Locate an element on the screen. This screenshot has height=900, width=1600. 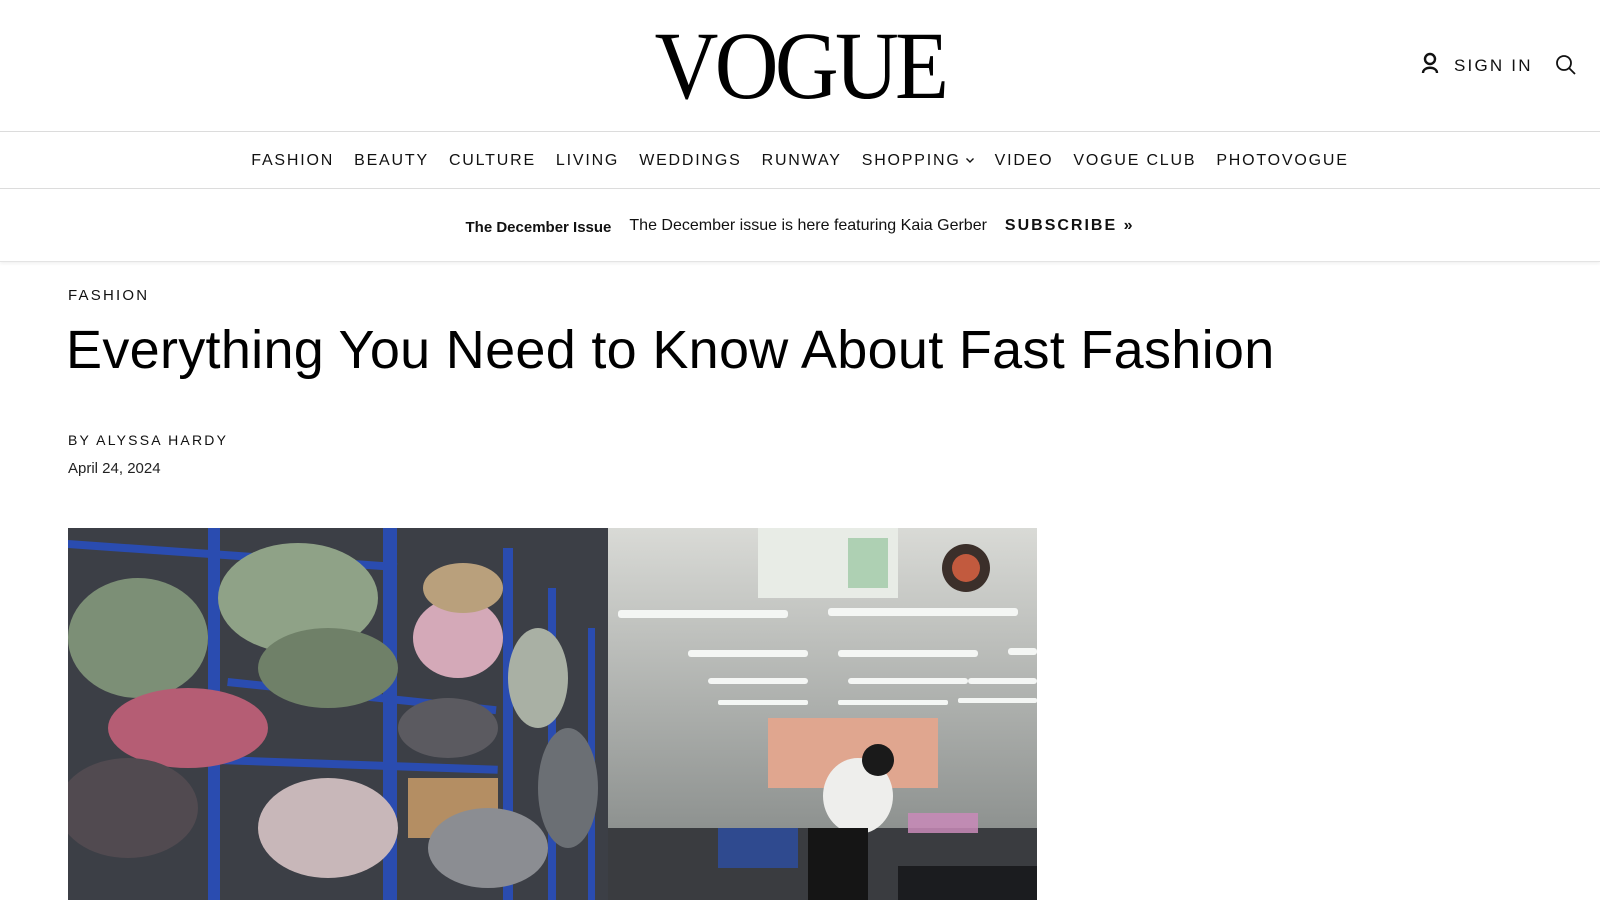
user-icon is located at coordinates (1430, 65).